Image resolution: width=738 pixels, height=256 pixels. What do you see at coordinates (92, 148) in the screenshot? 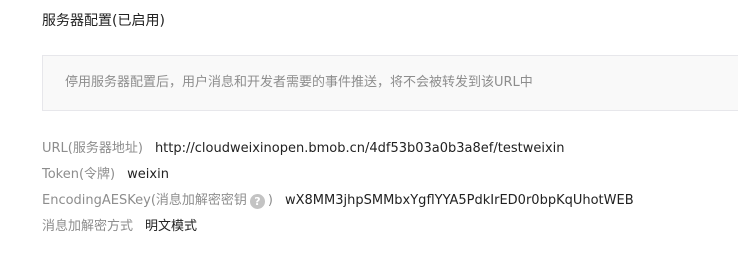
I see `url-label: URL(服务器地址)` at bounding box center [92, 148].